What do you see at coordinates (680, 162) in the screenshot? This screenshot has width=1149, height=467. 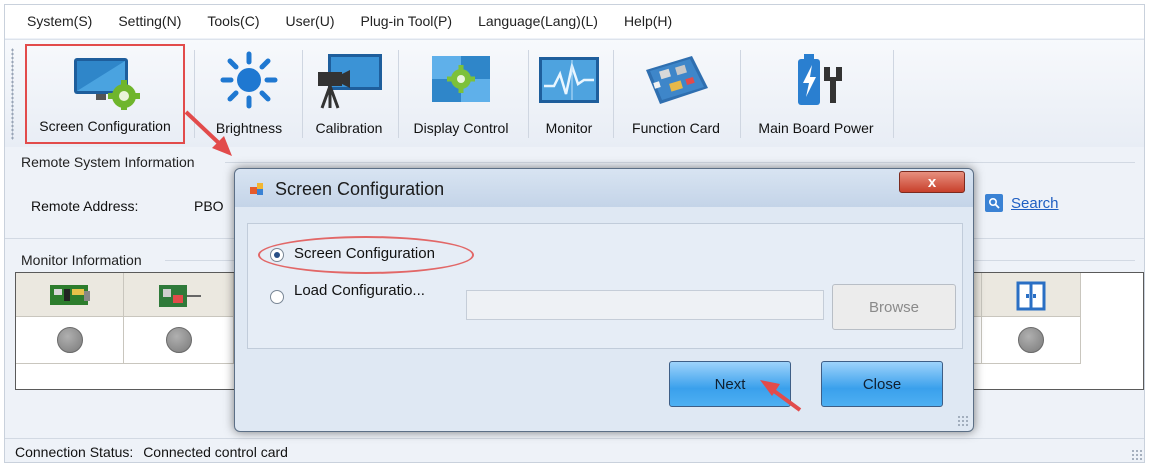 I see `section-divider` at bounding box center [680, 162].